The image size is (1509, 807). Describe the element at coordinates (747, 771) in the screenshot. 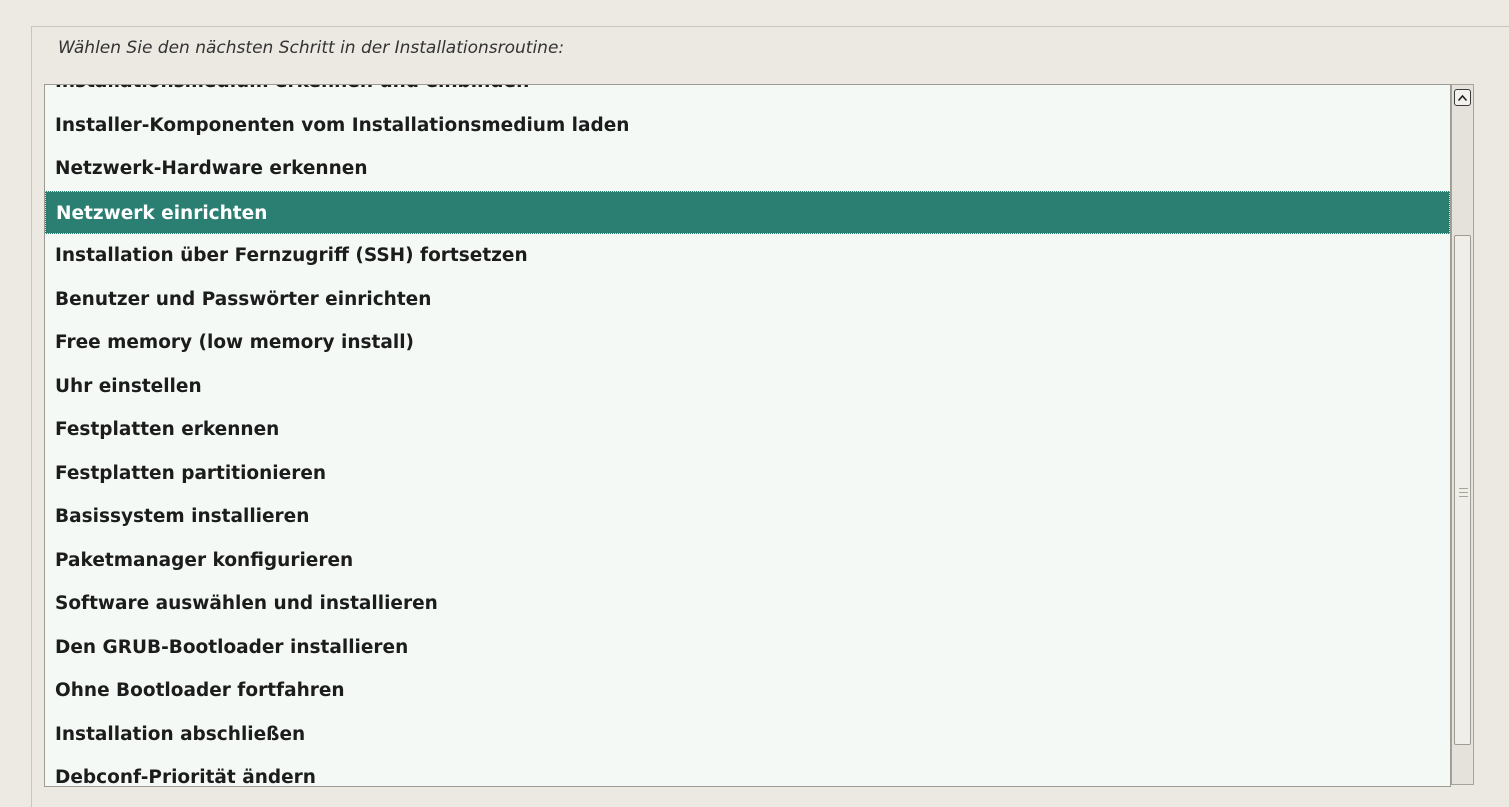

I see `list-item: Debconf-Priorität ändern` at that location.